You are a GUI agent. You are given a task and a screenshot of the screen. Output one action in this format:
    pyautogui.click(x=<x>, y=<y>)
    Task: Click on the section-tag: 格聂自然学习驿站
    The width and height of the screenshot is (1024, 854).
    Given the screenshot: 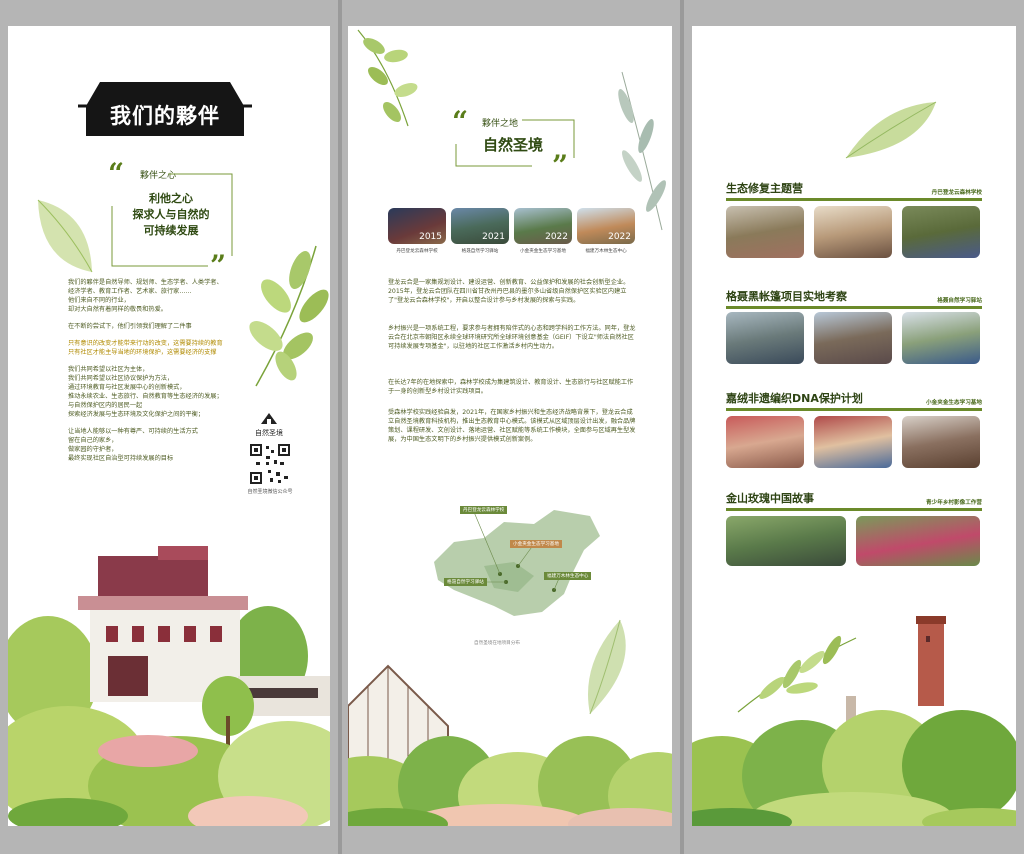 What is the action you would take?
    pyautogui.click(x=959, y=301)
    